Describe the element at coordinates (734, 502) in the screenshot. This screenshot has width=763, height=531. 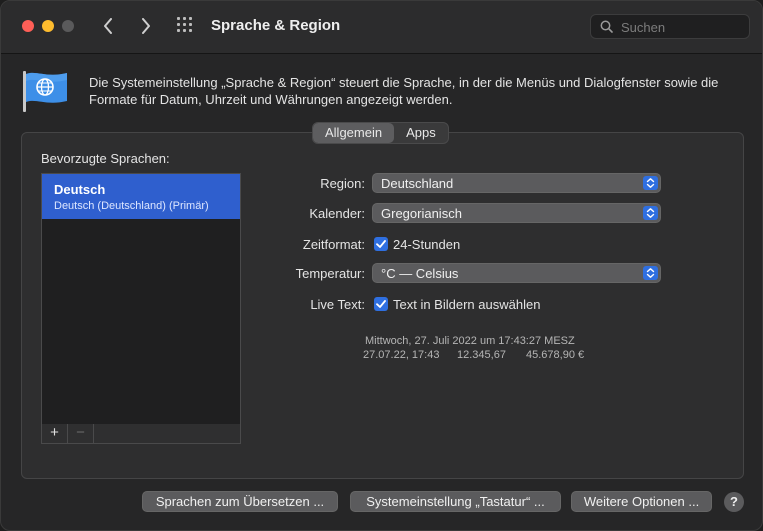
I see `help-button: ?` at that location.